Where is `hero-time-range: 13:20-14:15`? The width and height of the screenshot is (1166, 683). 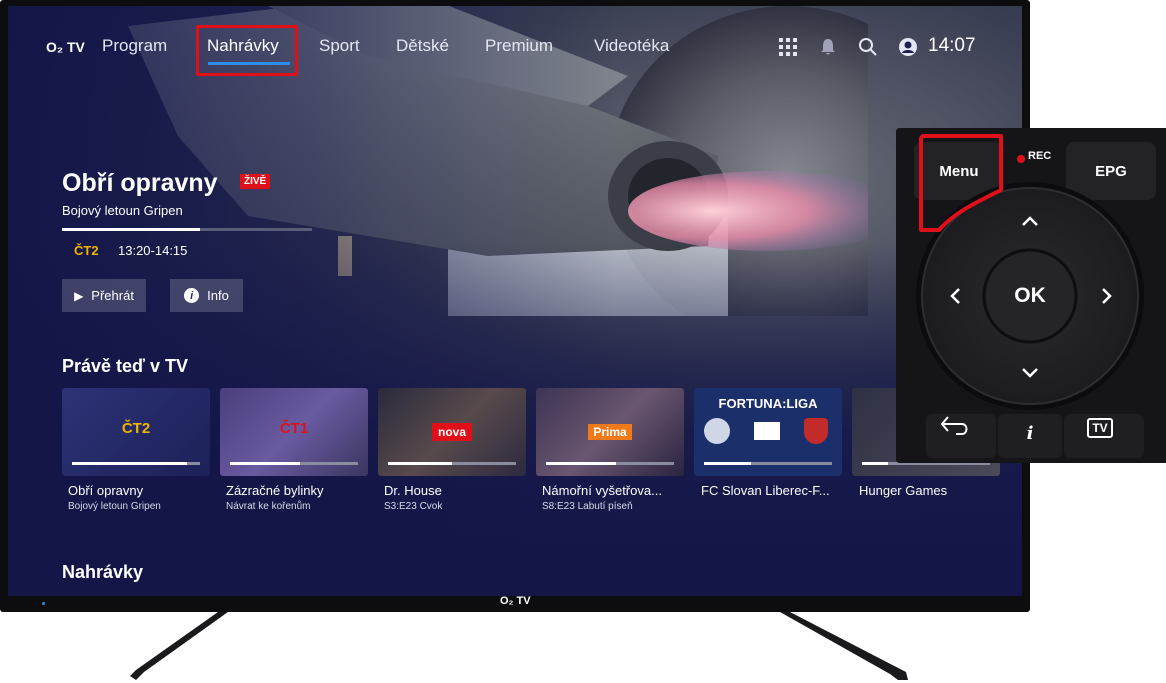 hero-time-range: 13:20-14:15 is located at coordinates (153, 250).